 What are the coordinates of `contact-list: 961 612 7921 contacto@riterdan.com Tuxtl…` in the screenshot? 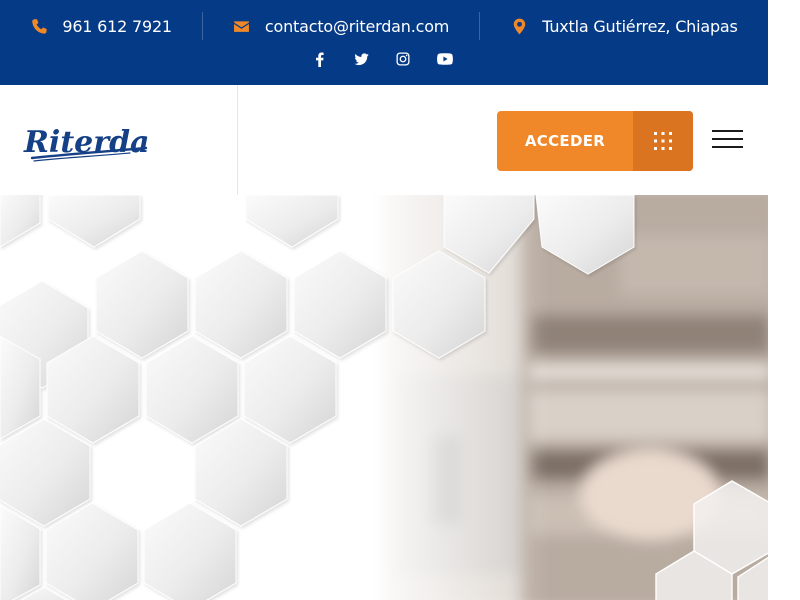 It's located at (384, 26).